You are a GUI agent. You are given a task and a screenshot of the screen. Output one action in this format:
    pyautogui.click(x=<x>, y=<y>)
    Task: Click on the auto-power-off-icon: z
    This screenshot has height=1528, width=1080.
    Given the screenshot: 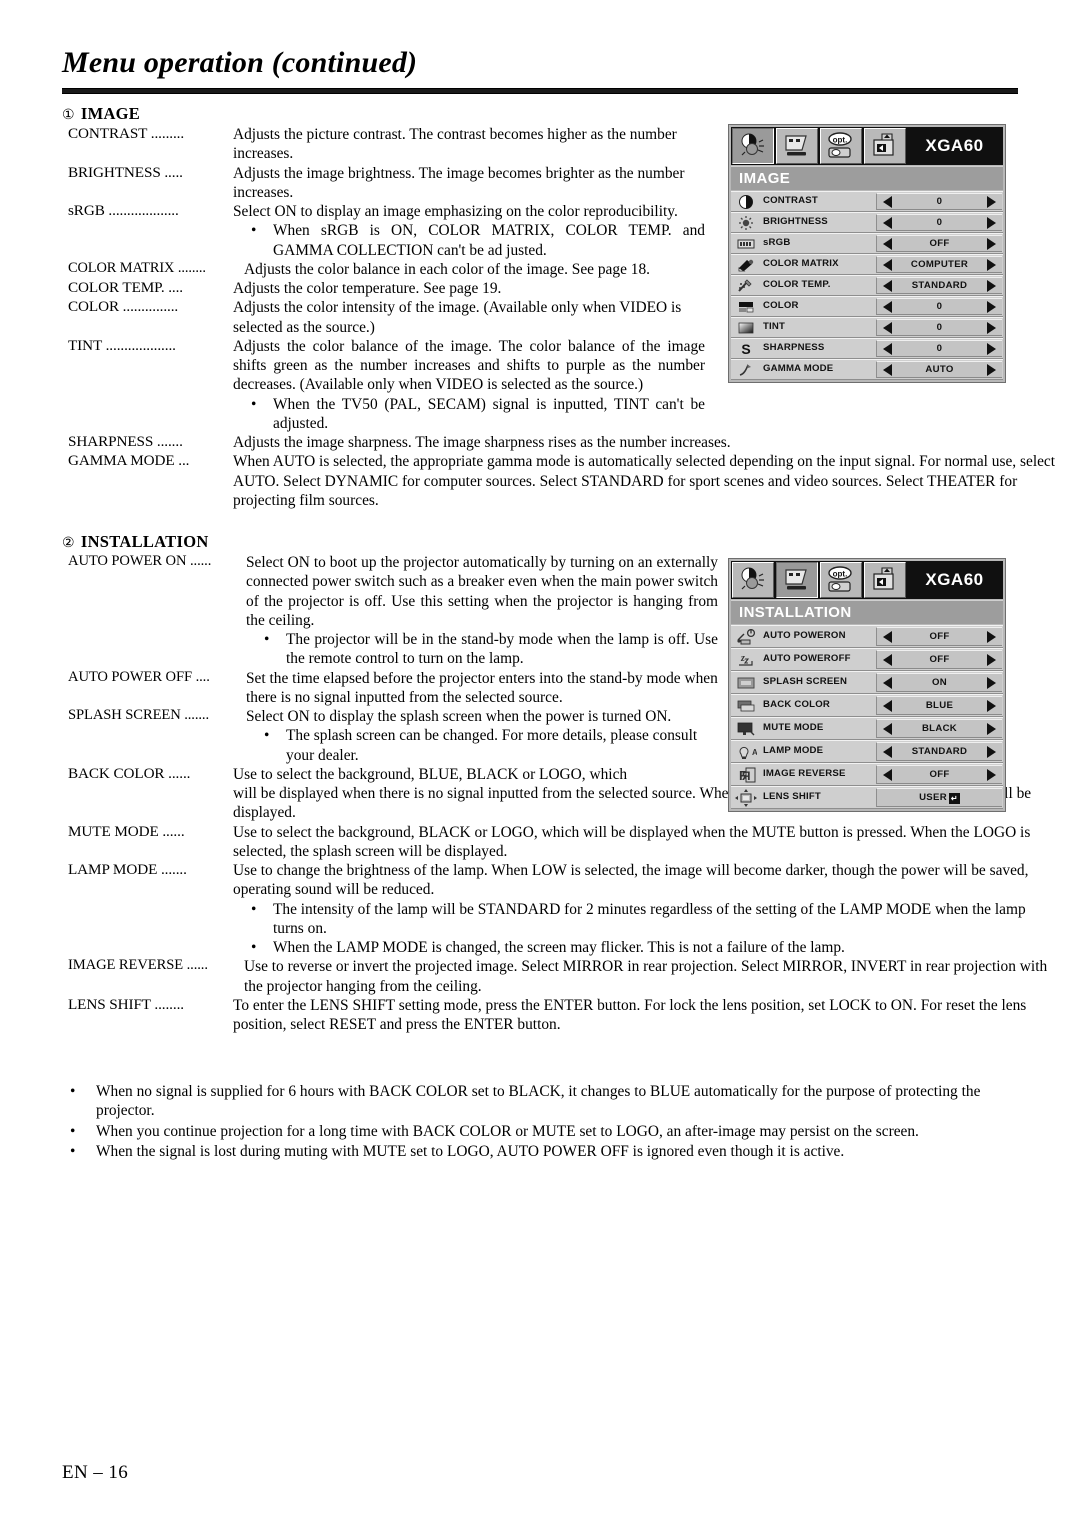 What is the action you would take?
    pyautogui.click(x=746, y=659)
    